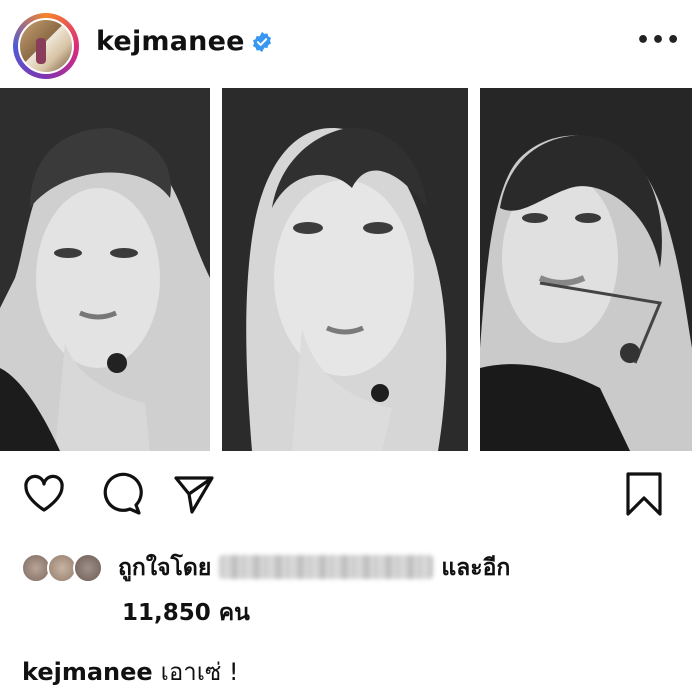 The width and height of the screenshot is (692, 696). Describe the element at coordinates (346, 43) in the screenshot. I see `post-header: kejmanee •••` at that location.